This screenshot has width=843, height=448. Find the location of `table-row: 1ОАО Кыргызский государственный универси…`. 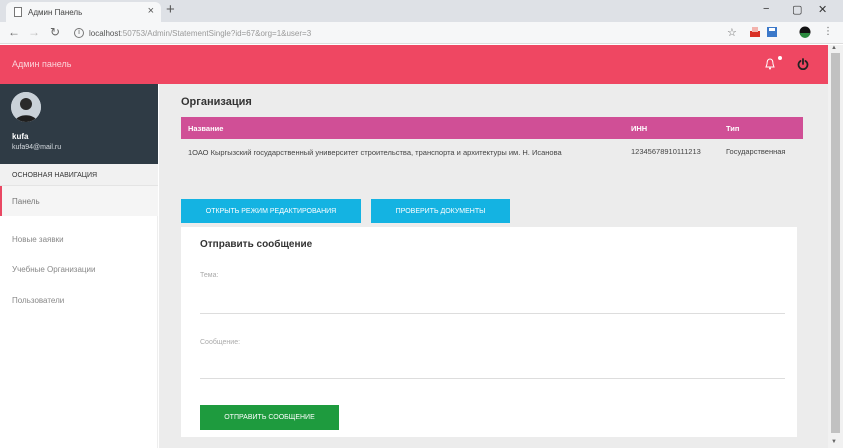

table-row: 1ОАО Кыргызский государственный универси… is located at coordinates (492, 161).